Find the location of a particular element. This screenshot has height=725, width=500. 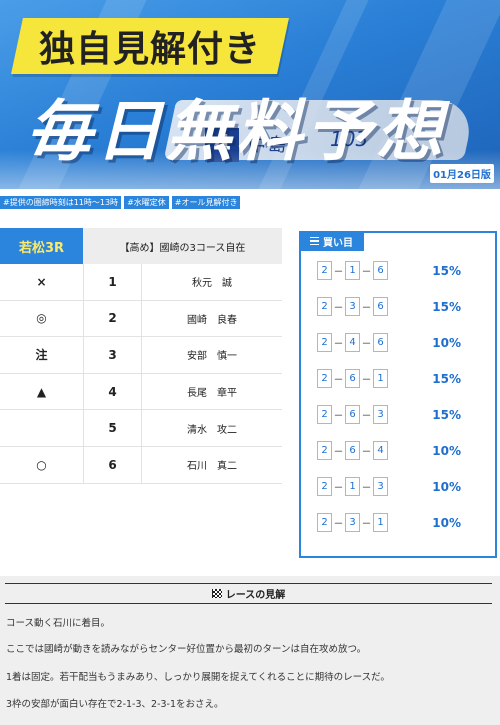

commentary-line: ここでは國崎が動きを読みながらセンター好位置から最初のターンは自在攻め放つ。 is located at coordinates (186, 649).